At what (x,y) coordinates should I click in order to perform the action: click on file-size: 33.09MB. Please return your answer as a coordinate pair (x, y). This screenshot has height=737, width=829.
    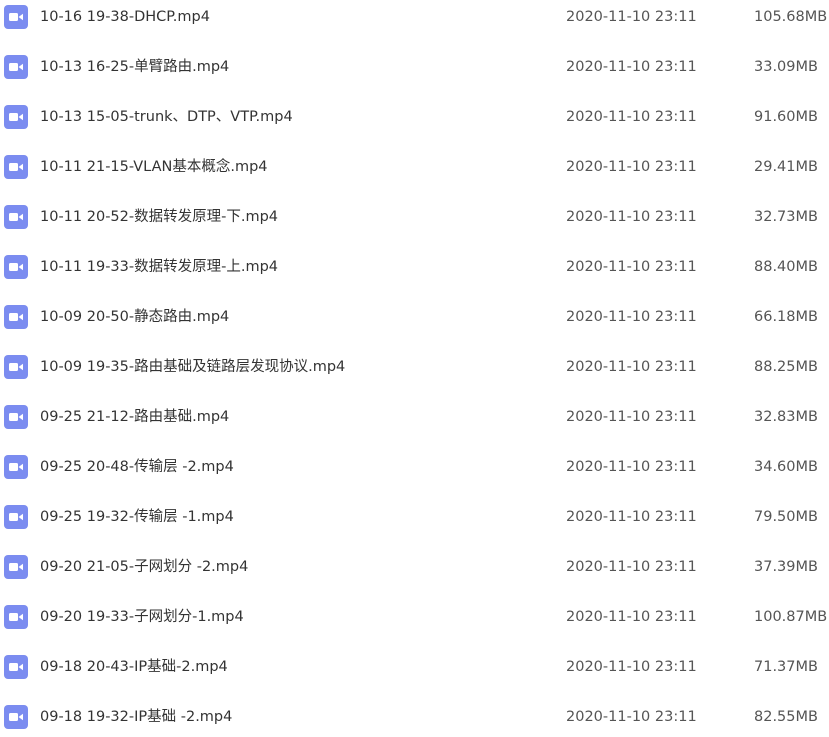
    Looking at the image, I should click on (786, 67).